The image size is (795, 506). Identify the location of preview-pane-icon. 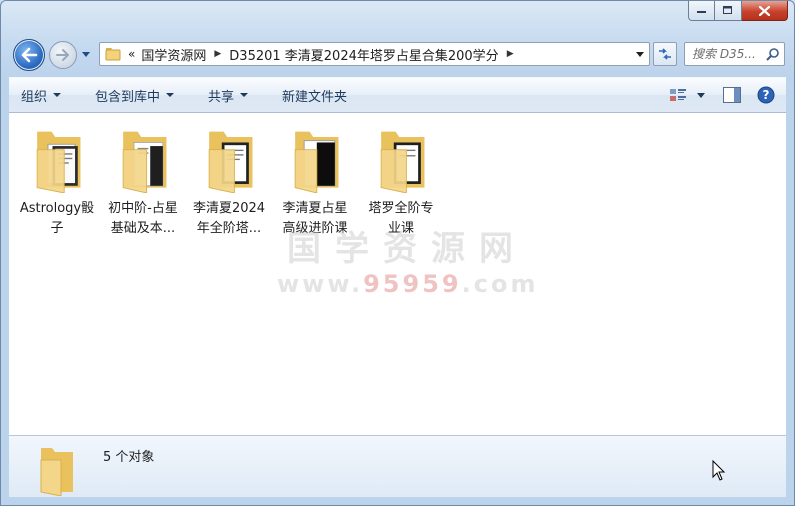
(732, 95).